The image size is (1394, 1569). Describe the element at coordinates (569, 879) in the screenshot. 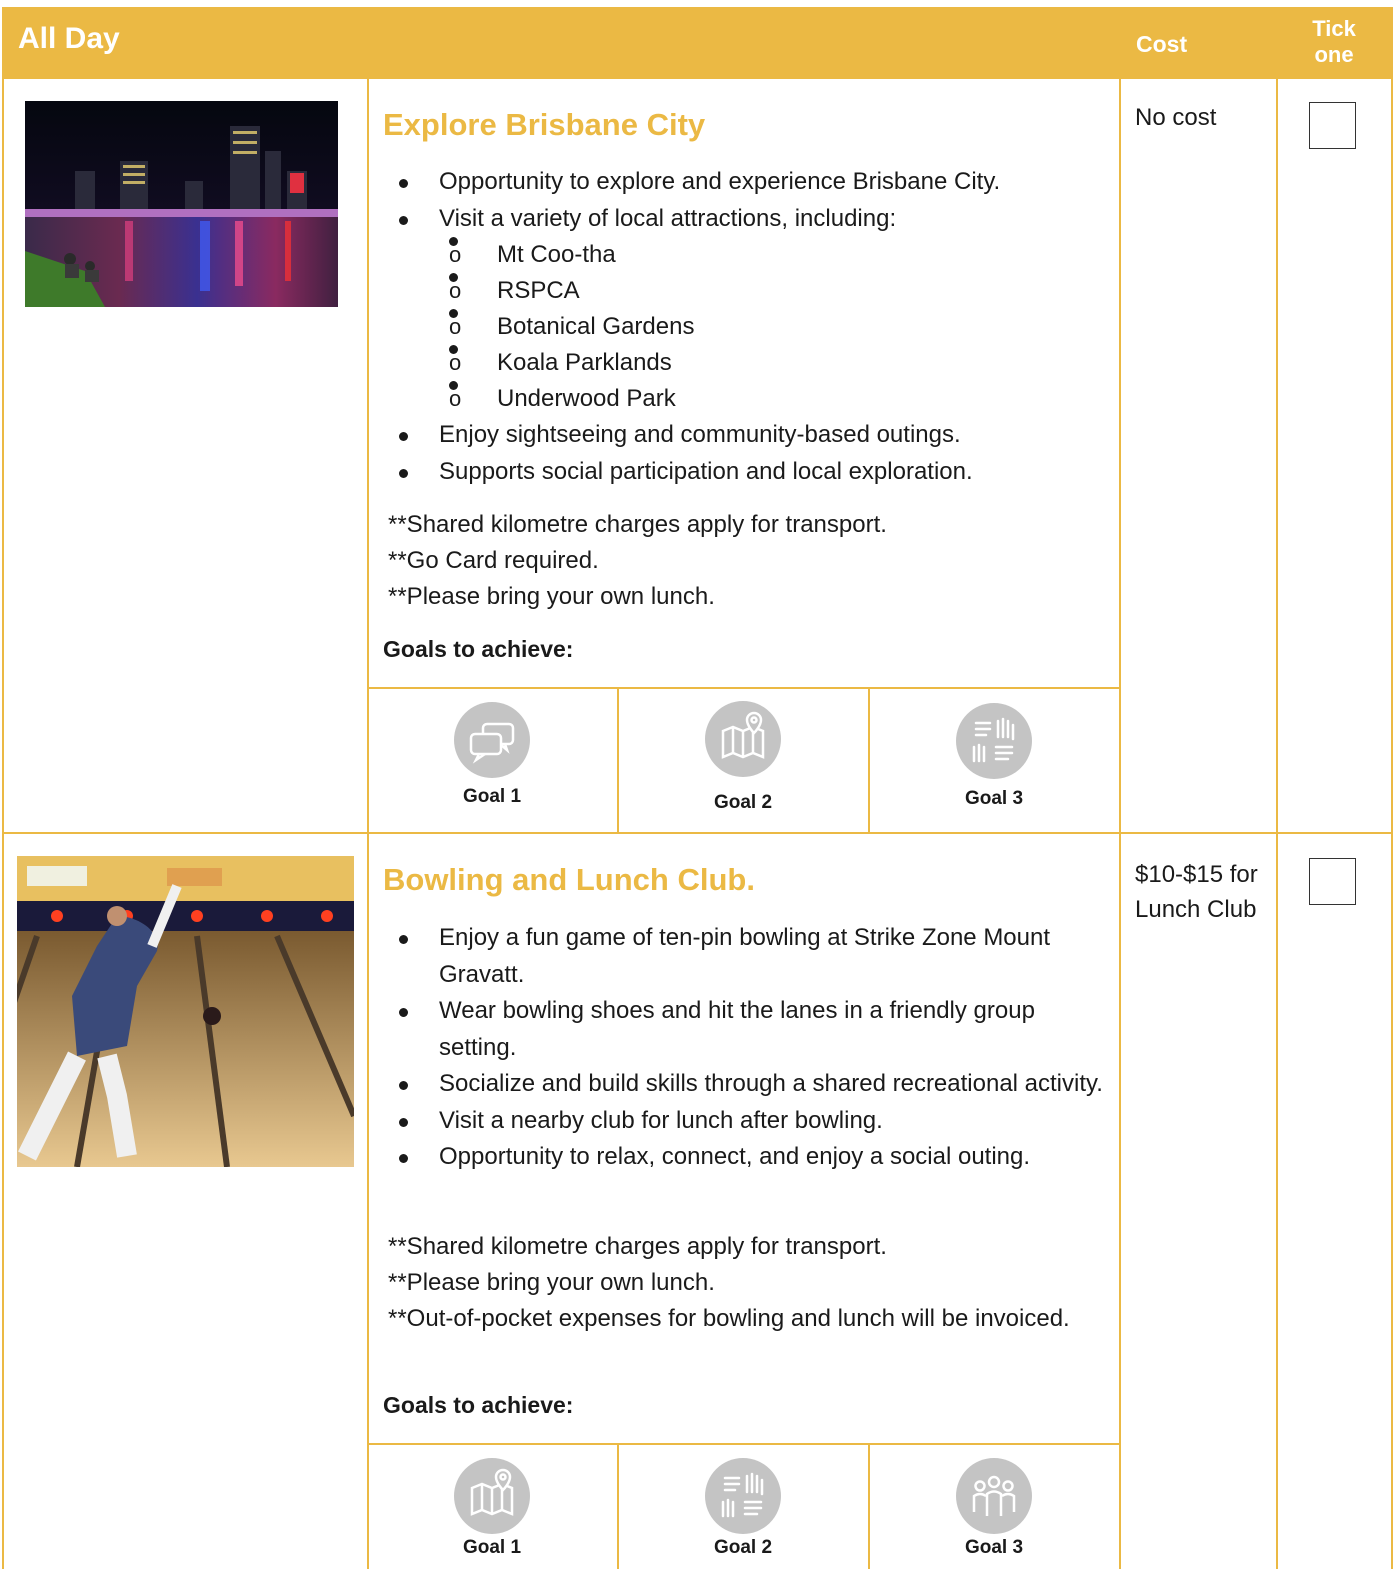

I see `activity-title: Bowling and Lunch Club.` at that location.